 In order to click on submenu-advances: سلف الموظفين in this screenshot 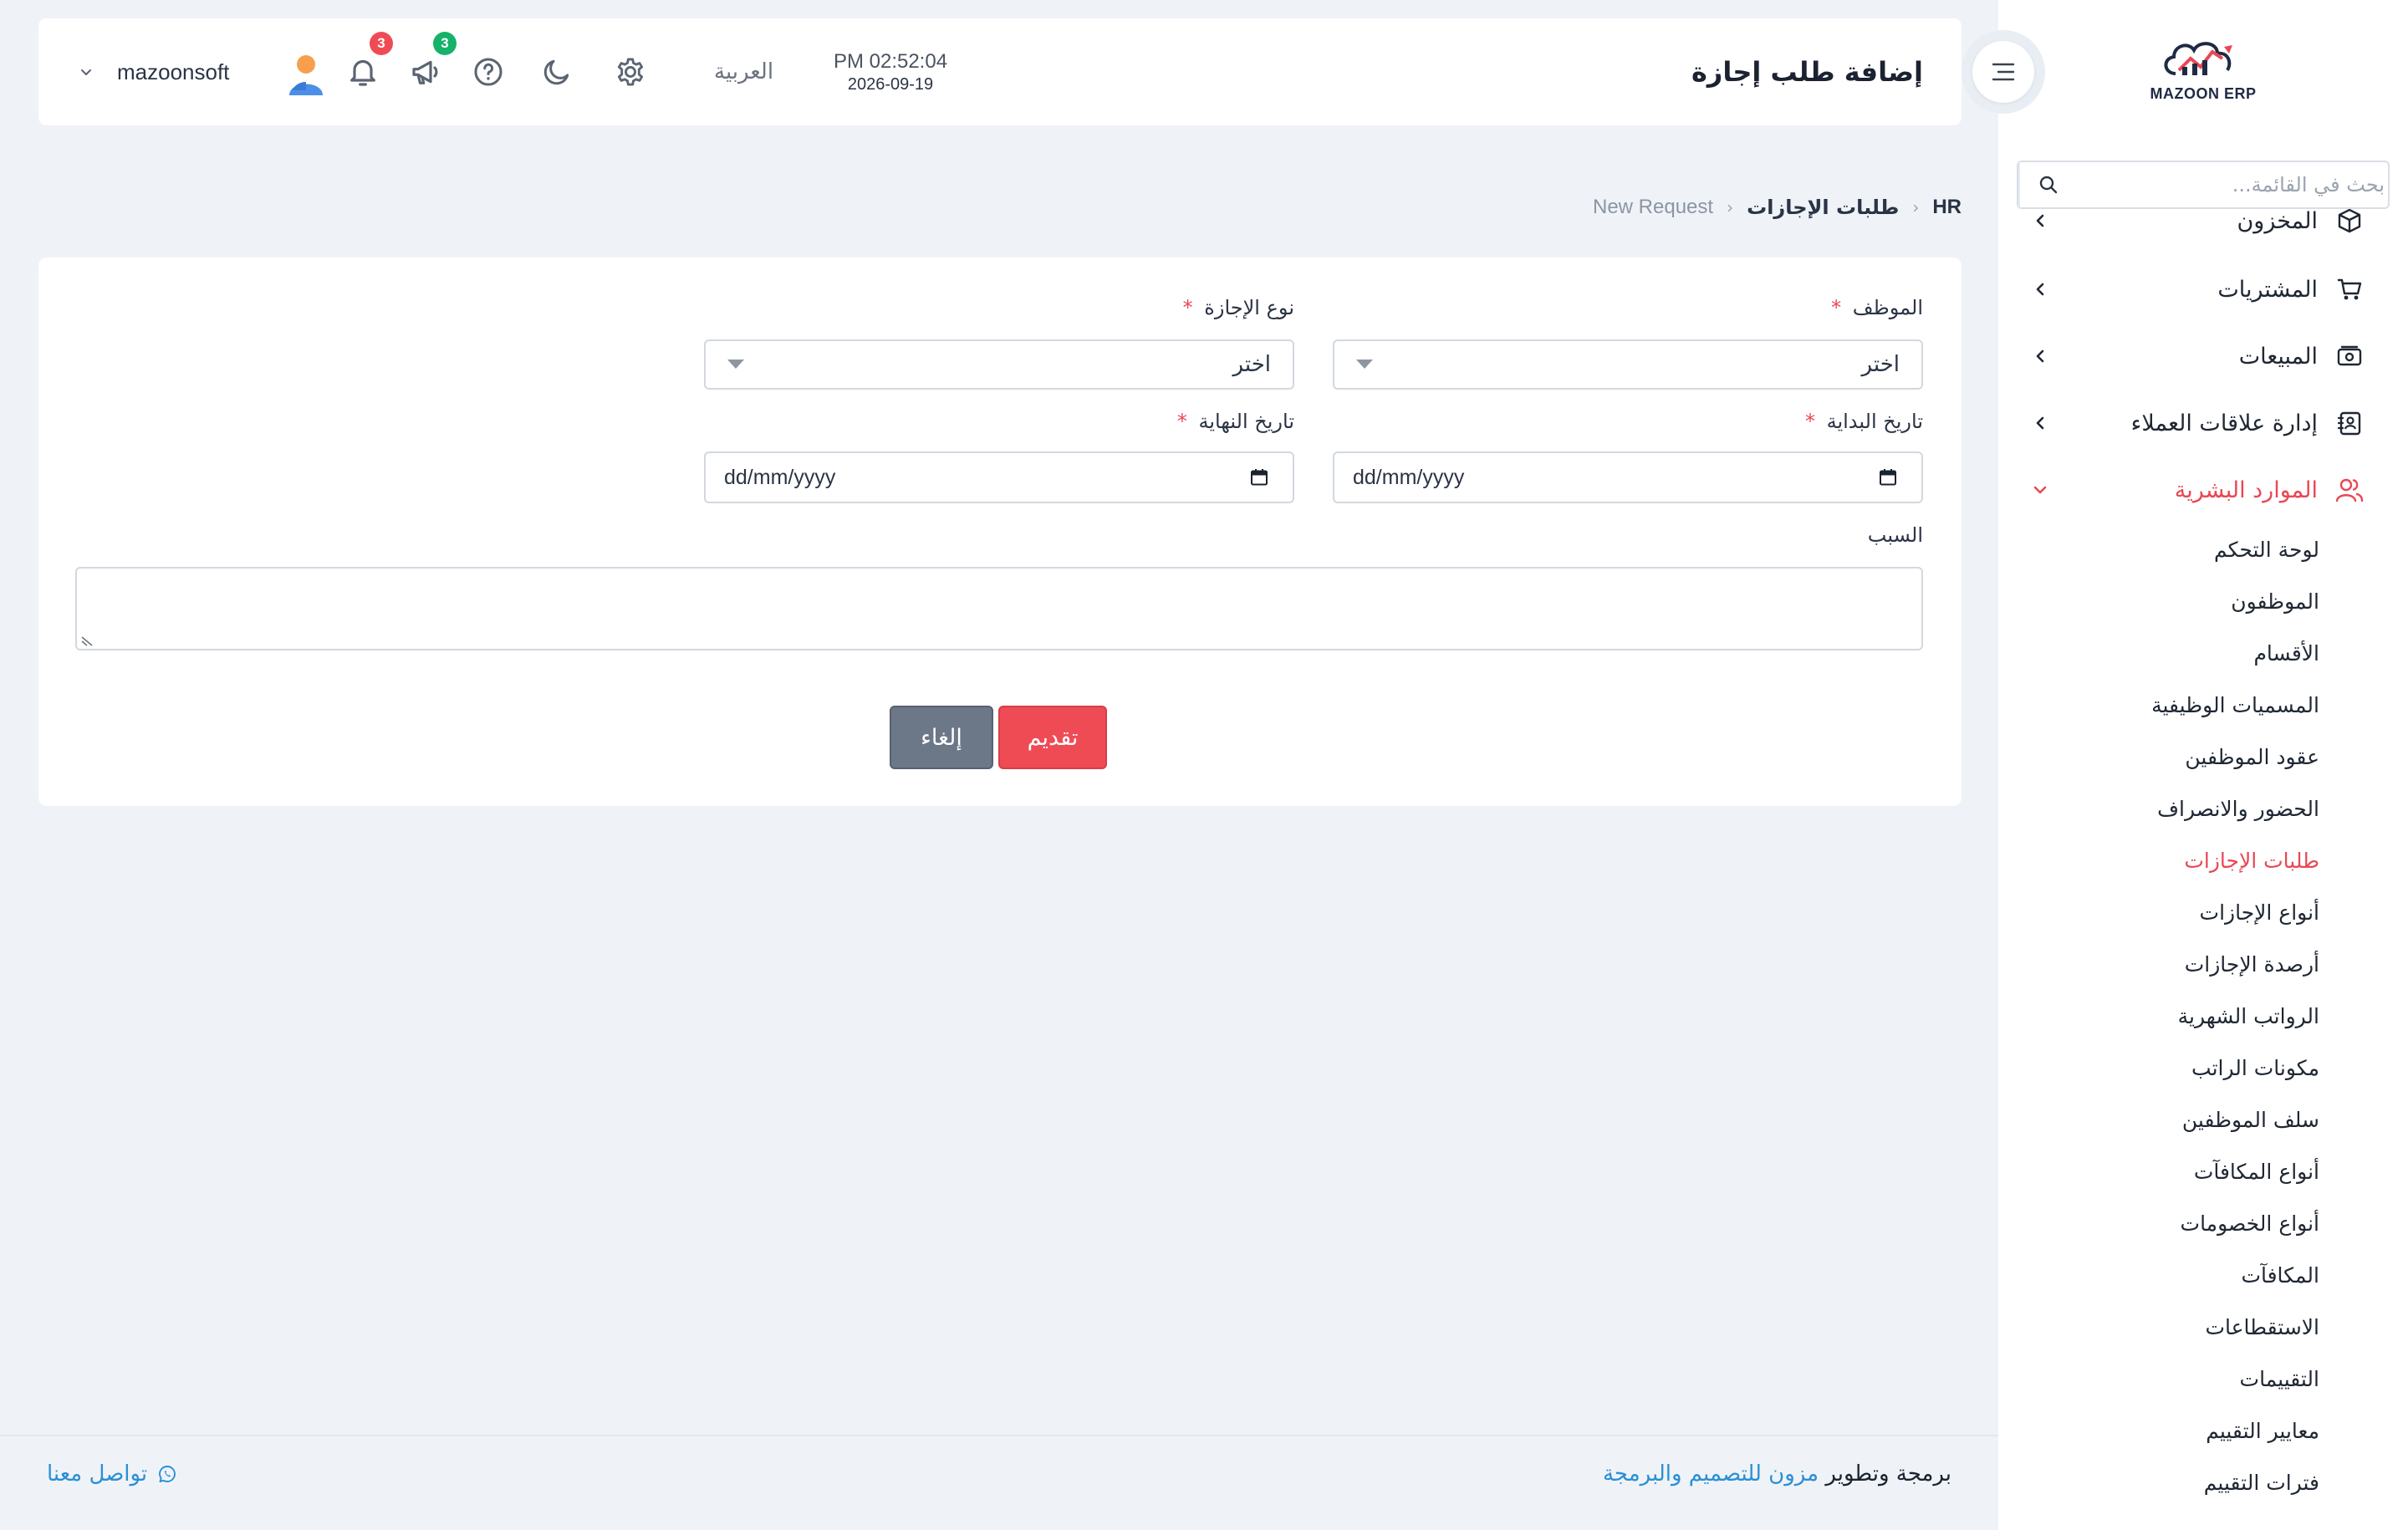, I will do `click(2250, 1120)`.